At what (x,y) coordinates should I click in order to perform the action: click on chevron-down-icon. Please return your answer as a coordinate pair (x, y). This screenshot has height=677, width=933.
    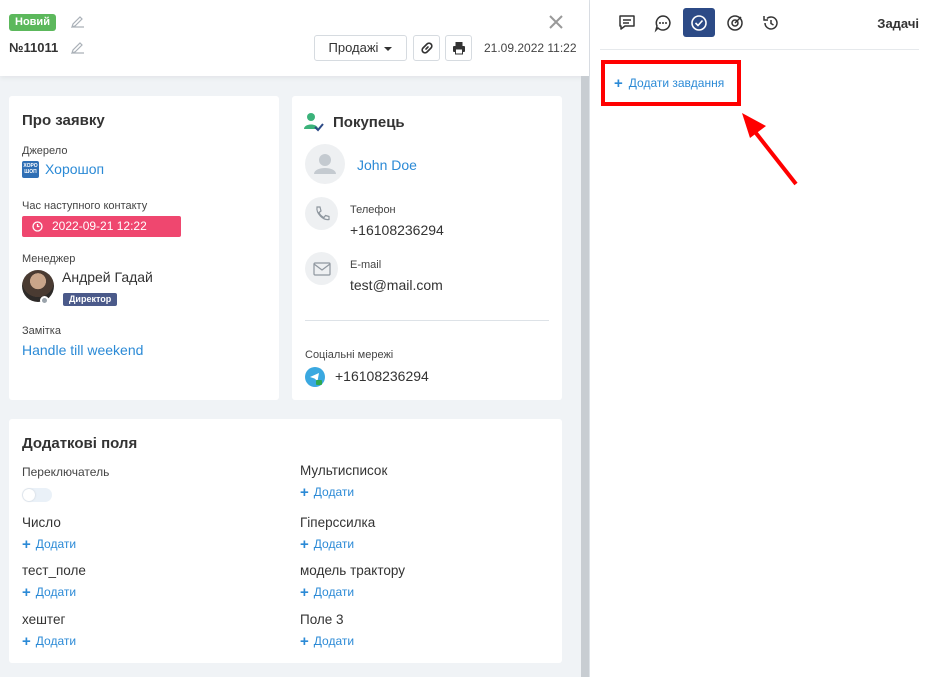
    Looking at the image, I should click on (388, 48).